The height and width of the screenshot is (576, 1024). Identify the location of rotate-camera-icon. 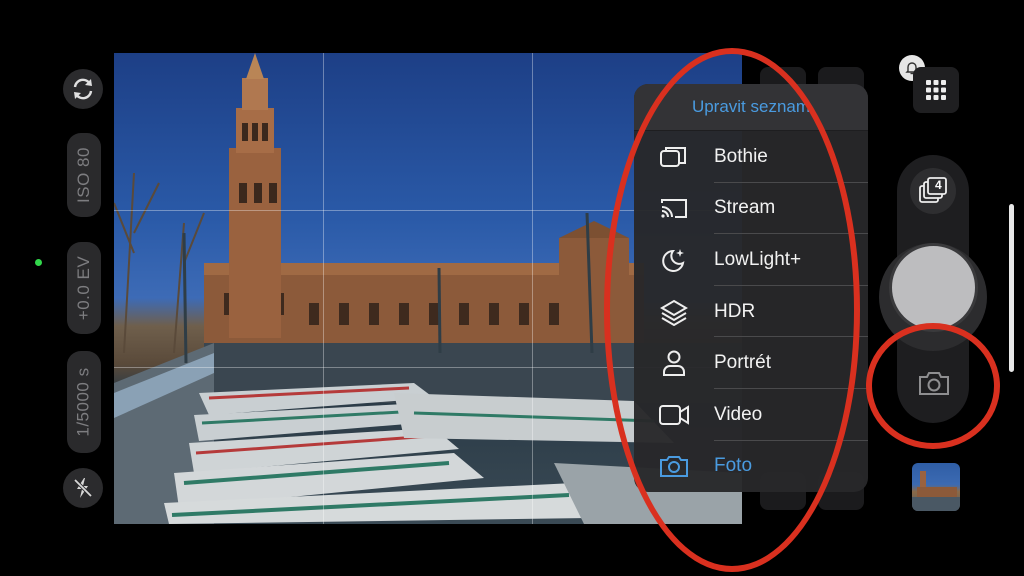
(83, 89).